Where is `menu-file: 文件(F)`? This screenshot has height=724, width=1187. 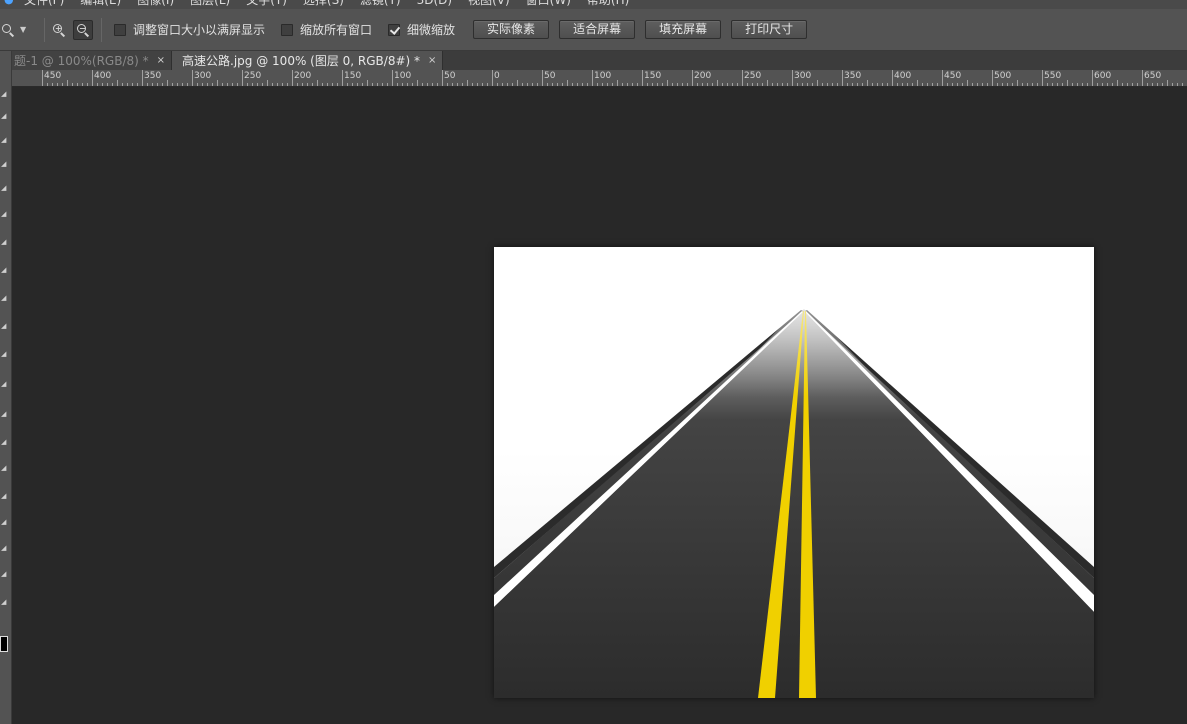
menu-file: 文件(F) is located at coordinates (44, 4).